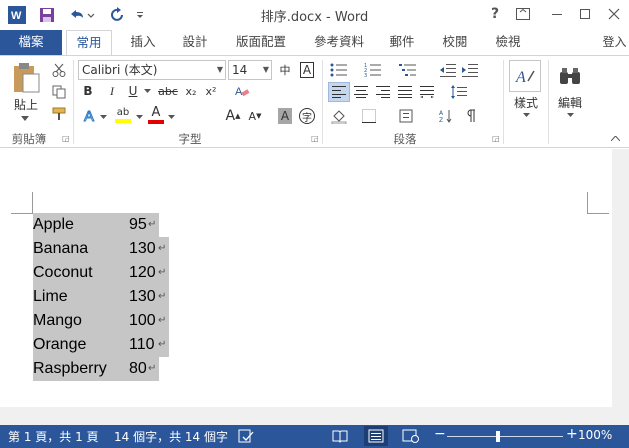  Describe the element at coordinates (614, 14) in the screenshot. I see `close-button` at that location.